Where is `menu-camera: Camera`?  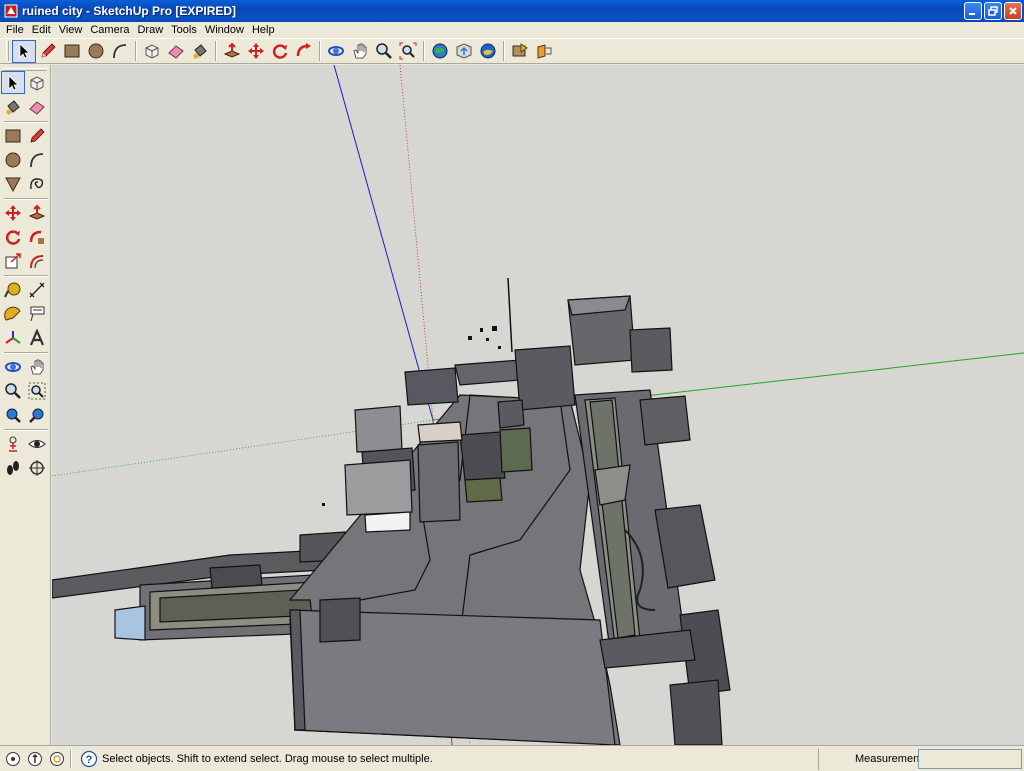 menu-camera: Camera is located at coordinates (109, 30).